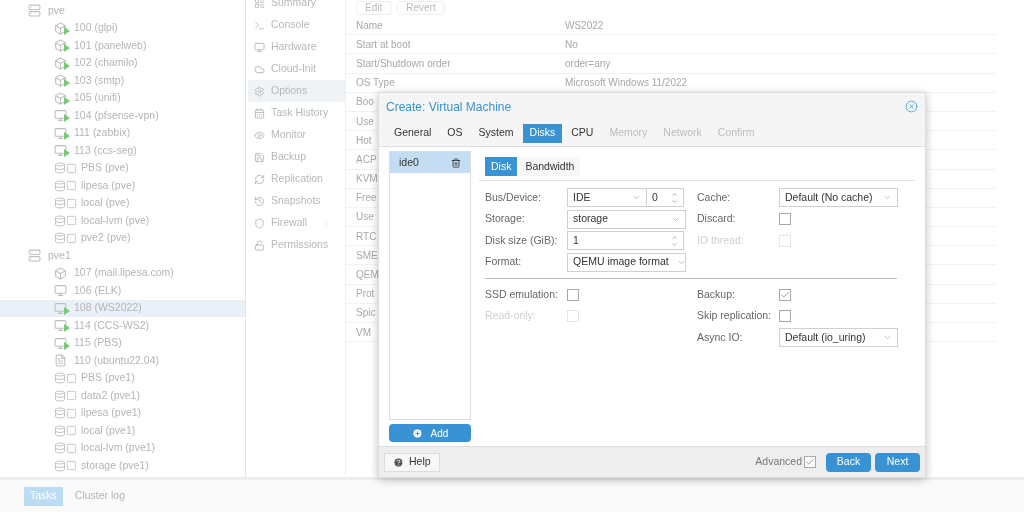 Image resolution: width=1024 pixels, height=512 pixels. Describe the element at coordinates (430, 433) in the screenshot. I see `add-button: Add` at that location.